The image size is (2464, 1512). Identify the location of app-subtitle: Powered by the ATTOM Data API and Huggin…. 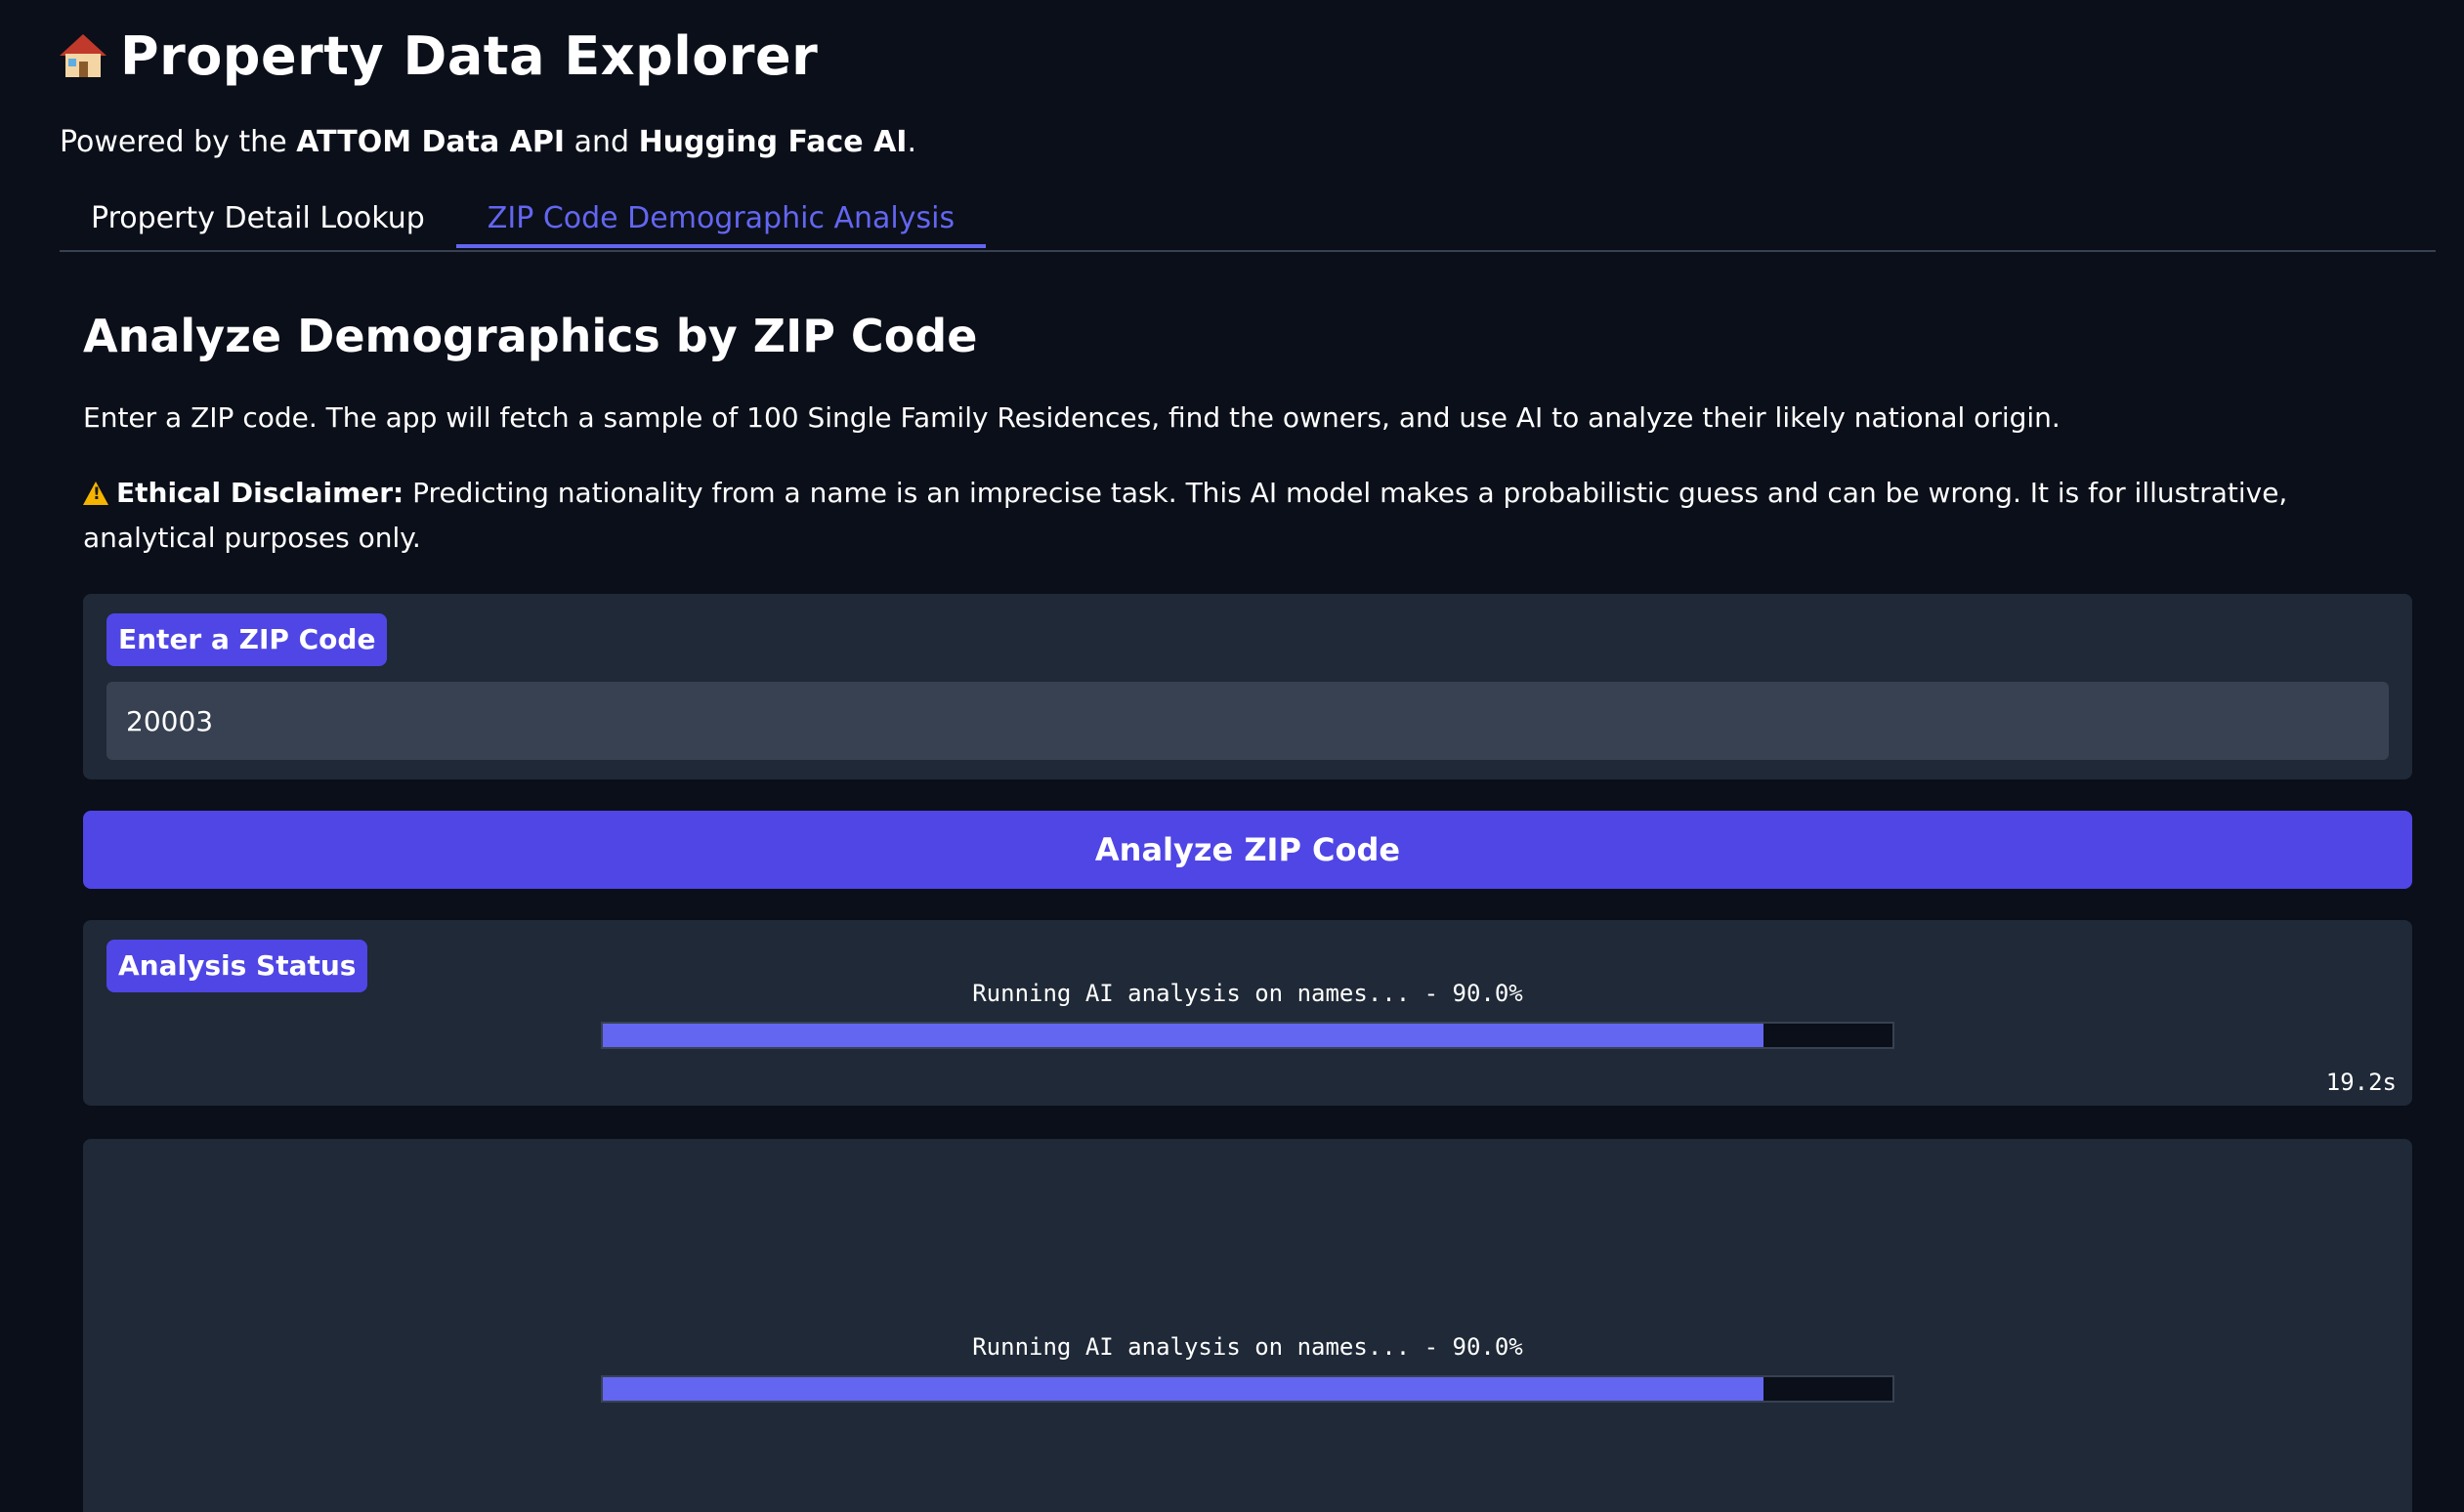
(488, 142).